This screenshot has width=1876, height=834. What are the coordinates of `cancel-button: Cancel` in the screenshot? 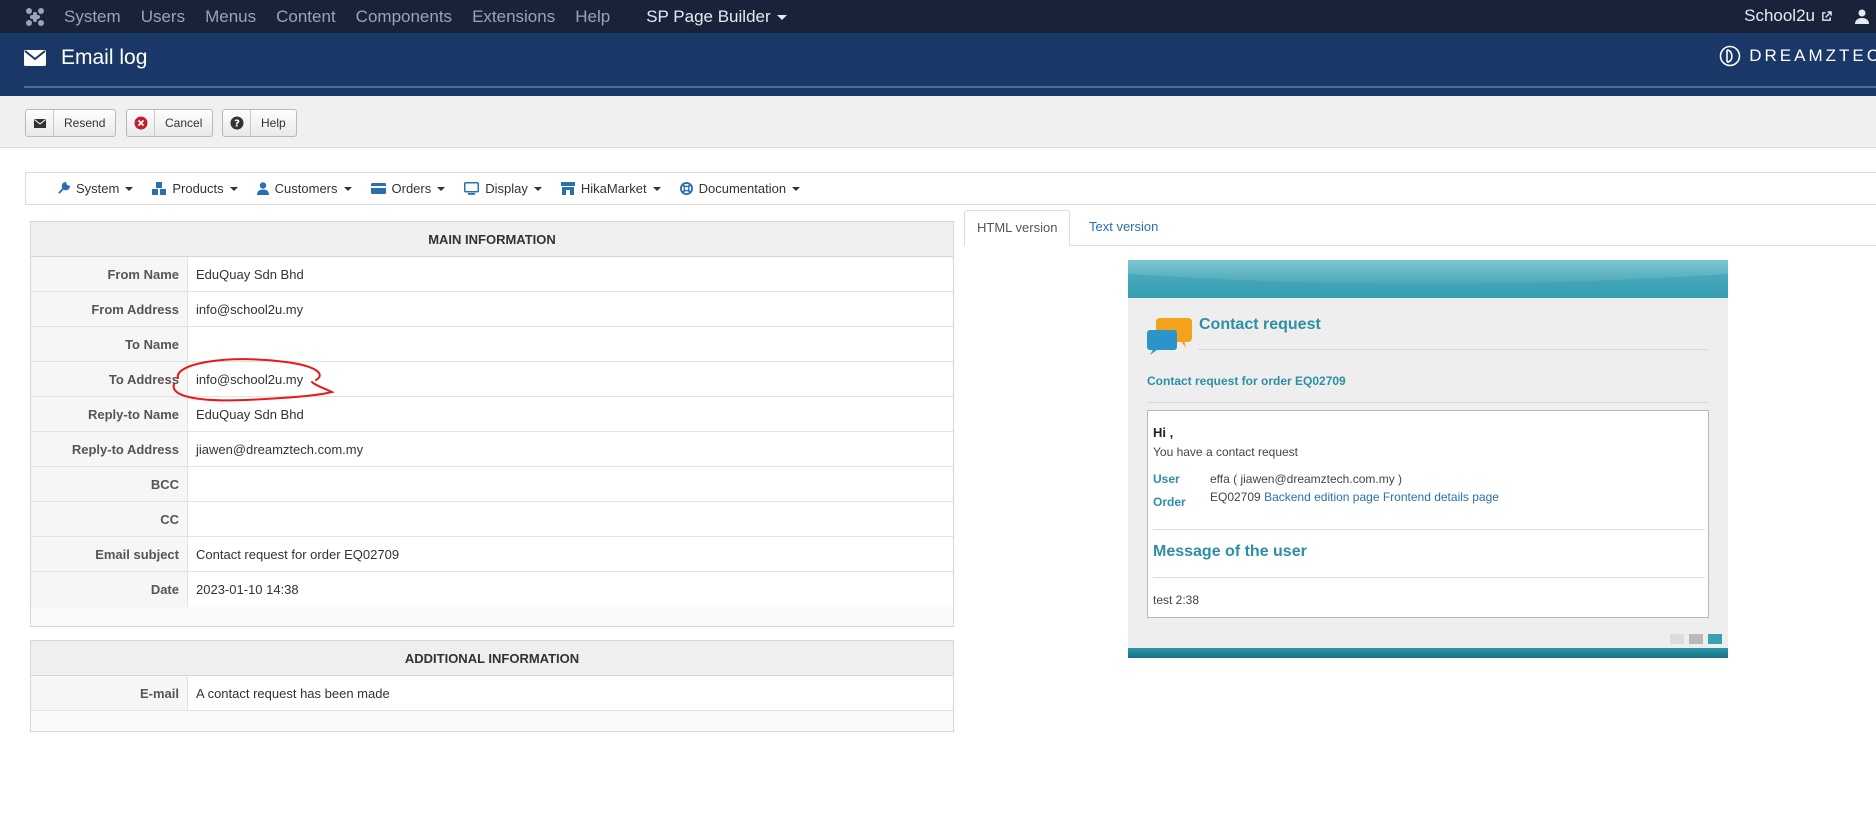 It's located at (170, 123).